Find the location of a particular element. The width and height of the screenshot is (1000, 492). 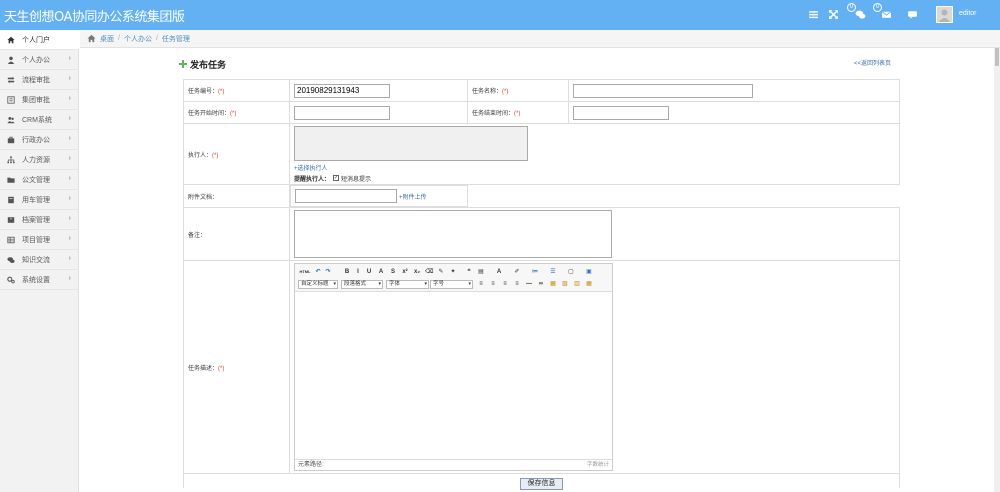

align-center-icon: ≡ is located at coordinates (493, 284).